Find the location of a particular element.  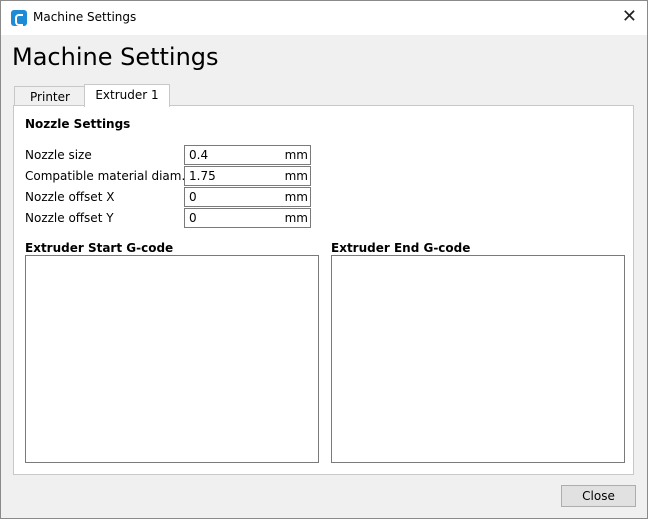

nozzle-offset-y-unit: mm is located at coordinates (296, 218).